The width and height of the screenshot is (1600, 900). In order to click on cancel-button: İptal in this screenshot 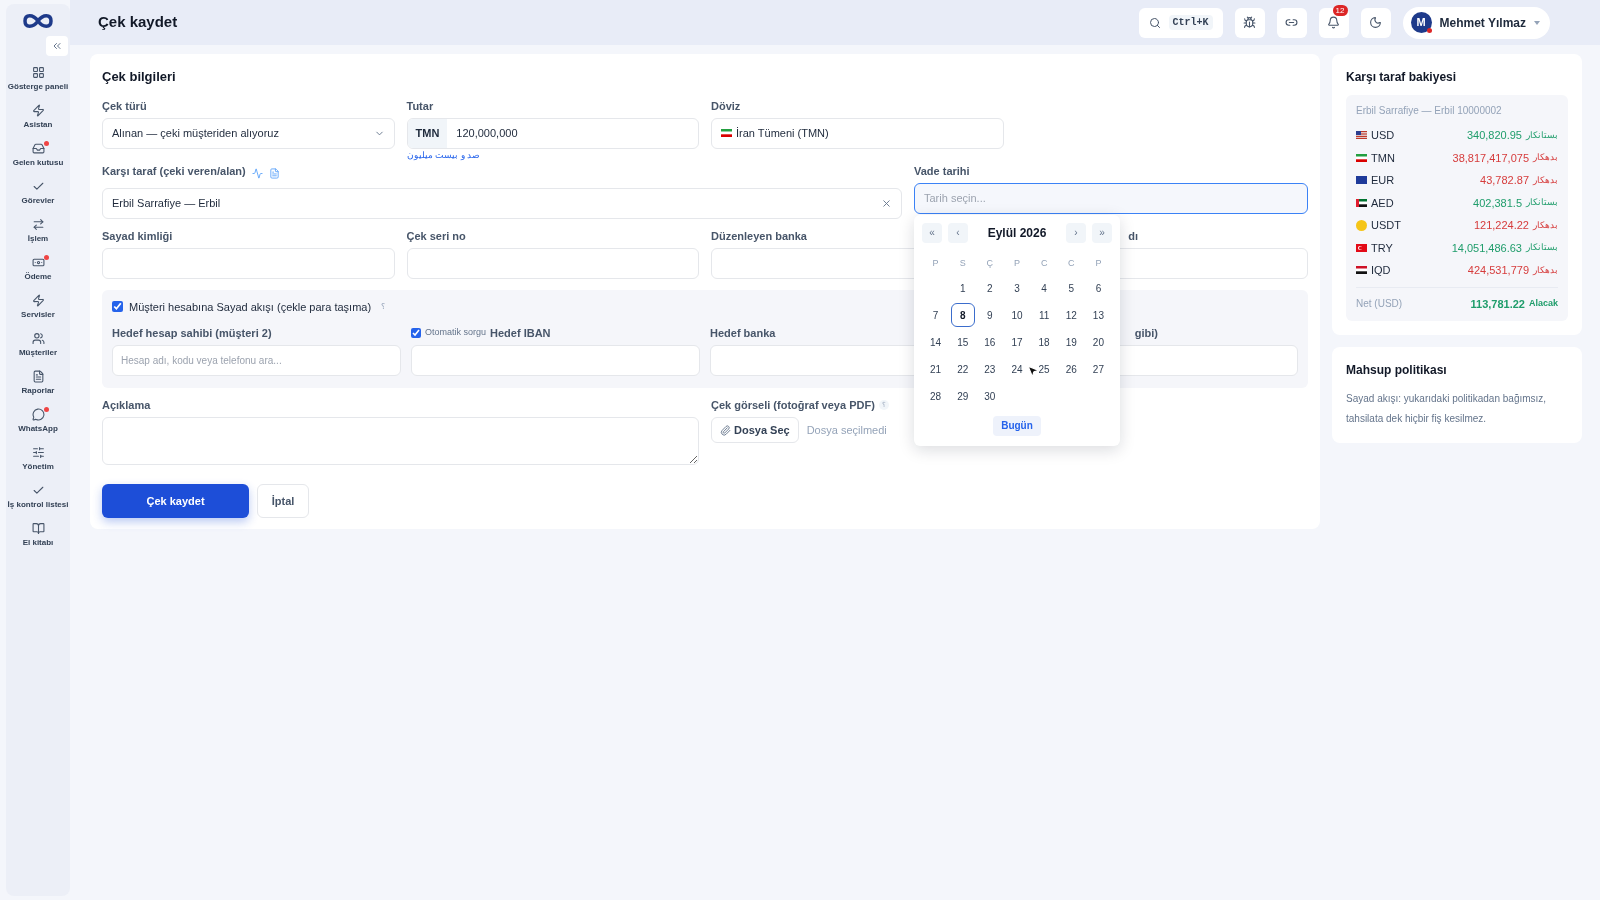, I will do `click(283, 501)`.